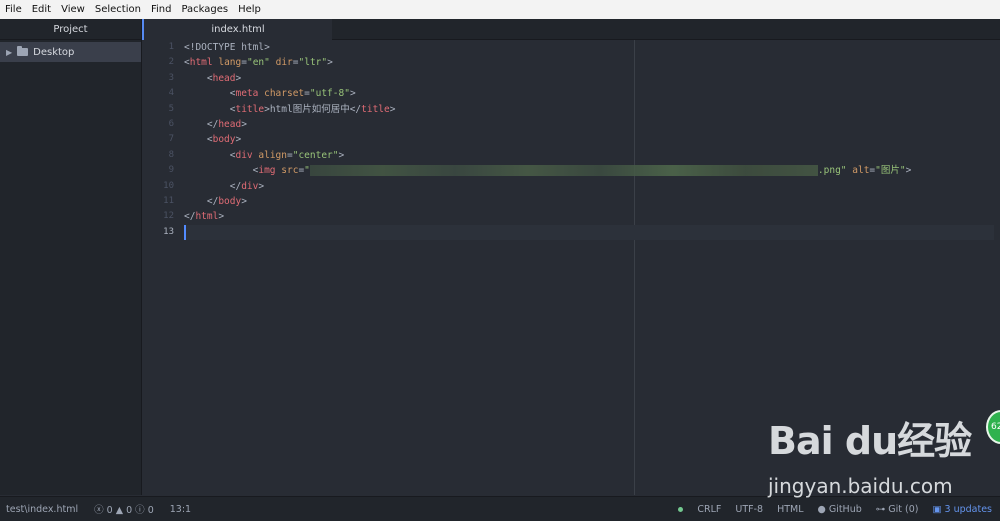 Image resolution: width=1000 pixels, height=521 pixels. I want to click on code-line, so click(589, 232).